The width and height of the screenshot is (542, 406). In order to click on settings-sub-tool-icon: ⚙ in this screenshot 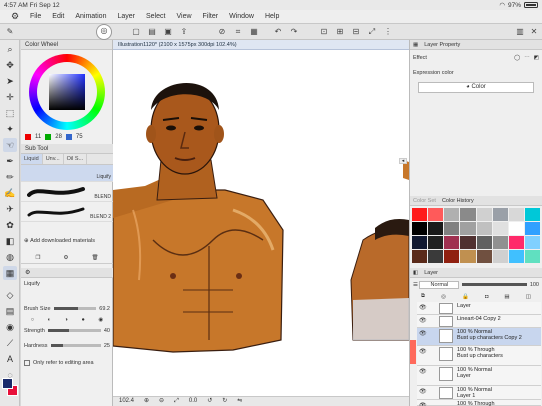, I will do `click(66, 258)`.